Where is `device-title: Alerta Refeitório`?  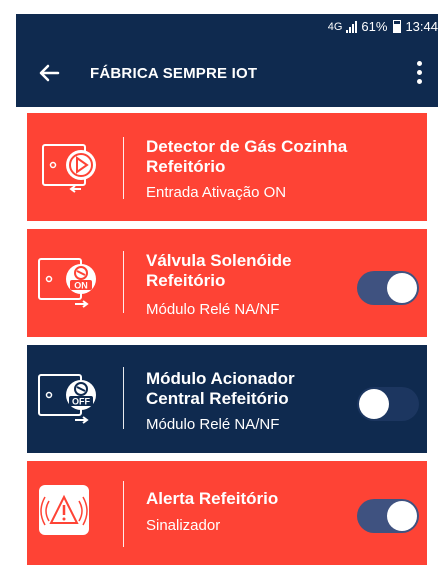 device-title: Alerta Refeitório is located at coordinates (266, 499).